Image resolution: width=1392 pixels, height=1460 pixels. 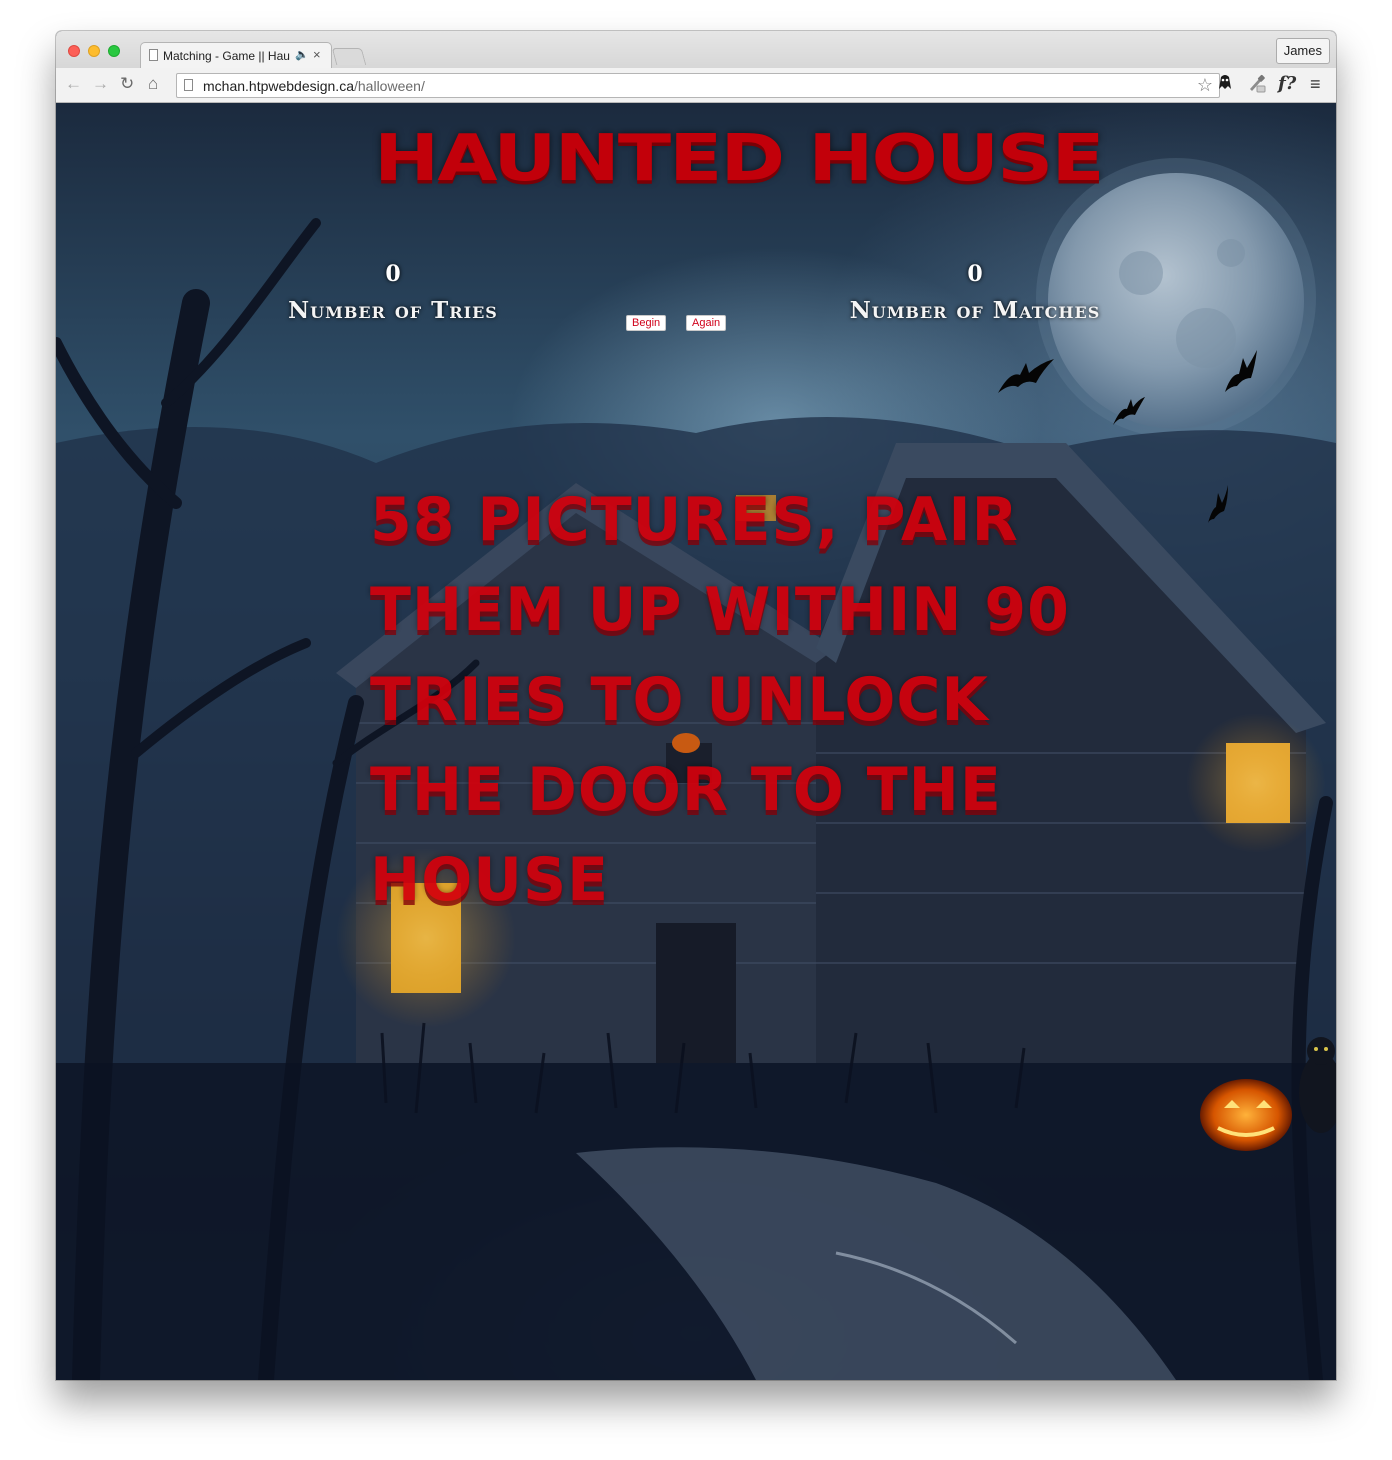 What do you see at coordinates (646, 323) in the screenshot?
I see `begin-button: Begin` at bounding box center [646, 323].